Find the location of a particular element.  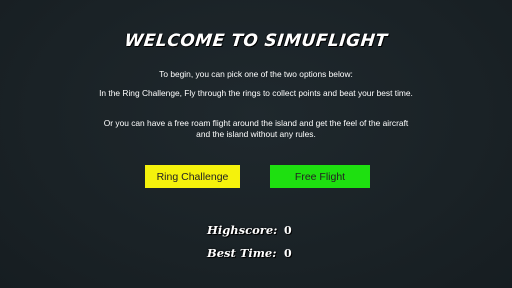

free-flight-button: Free Flight is located at coordinates (320, 176).